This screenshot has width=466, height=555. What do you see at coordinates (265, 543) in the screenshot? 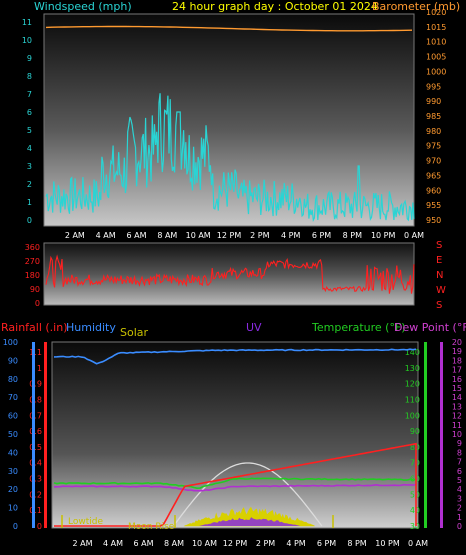
I see `bottom-x-tick: 2 PM` at bounding box center [265, 543].